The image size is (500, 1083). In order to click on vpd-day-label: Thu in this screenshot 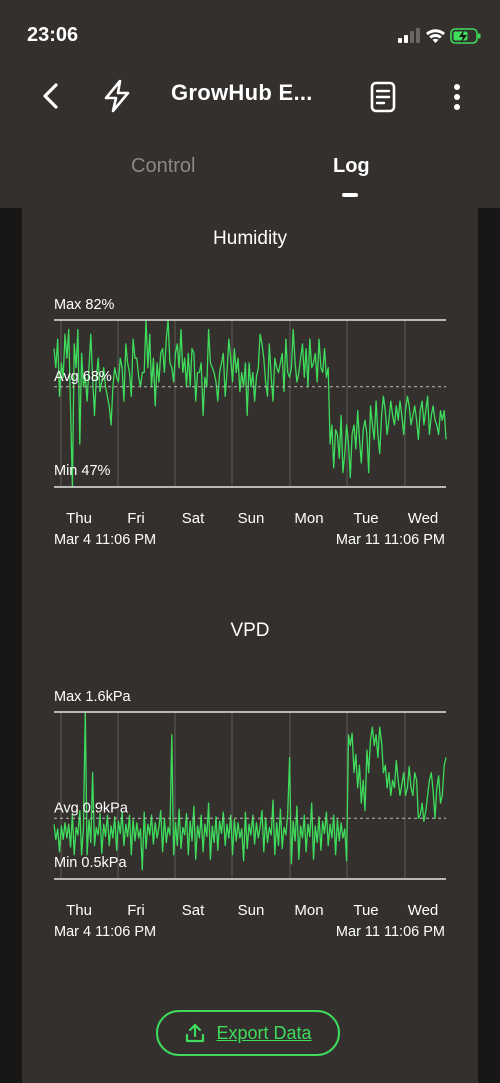, I will do `click(79, 910)`.